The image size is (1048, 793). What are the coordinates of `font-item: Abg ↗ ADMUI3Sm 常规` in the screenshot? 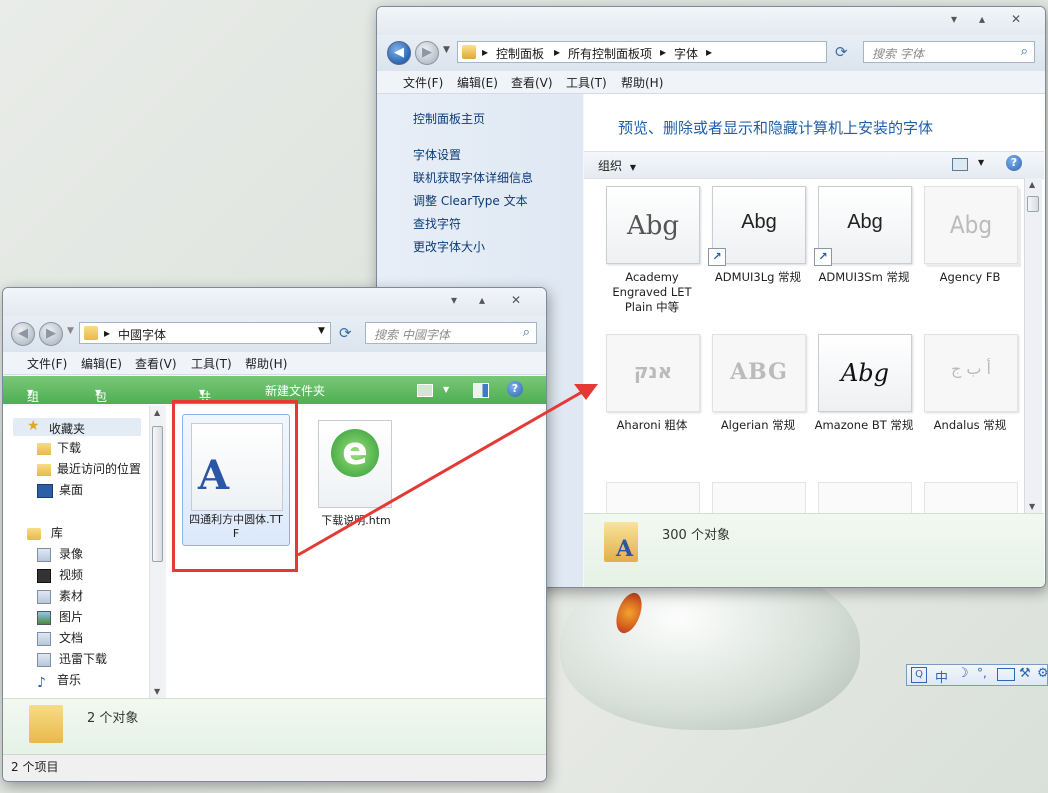 It's located at (864, 256).